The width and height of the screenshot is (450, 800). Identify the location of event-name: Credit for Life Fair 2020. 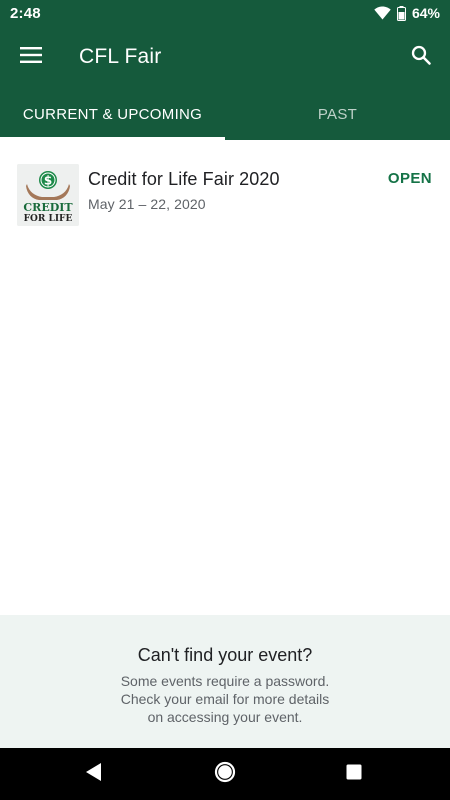
(184, 179).